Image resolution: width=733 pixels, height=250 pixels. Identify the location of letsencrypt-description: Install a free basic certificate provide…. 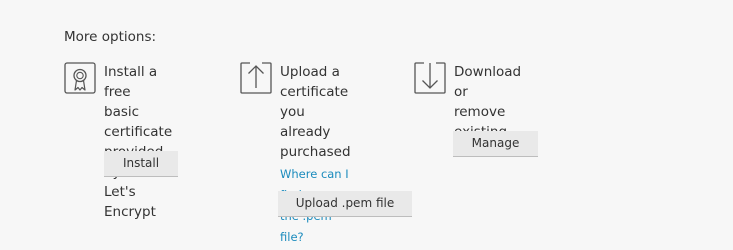
(138, 142).